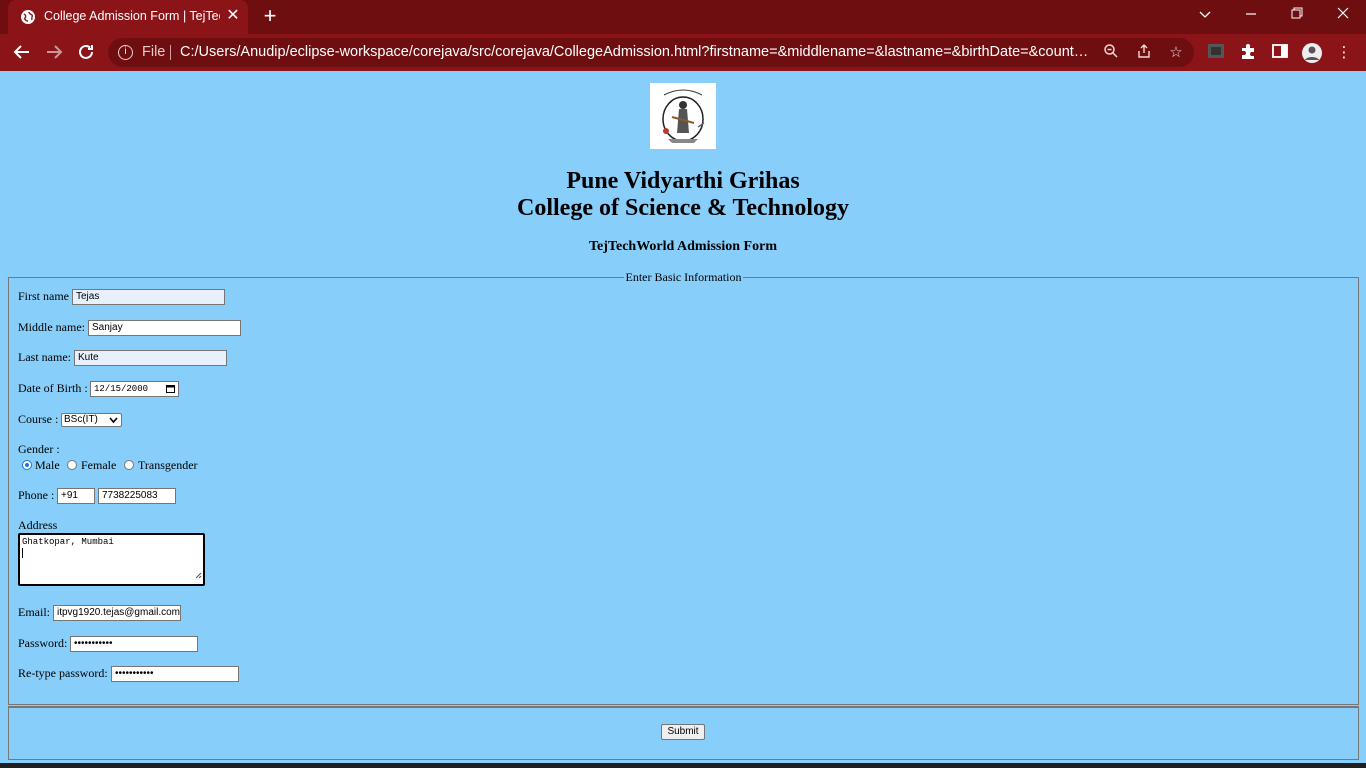 Image resolution: width=1366 pixels, height=768 pixels. I want to click on forward-icon, so click(54, 52).